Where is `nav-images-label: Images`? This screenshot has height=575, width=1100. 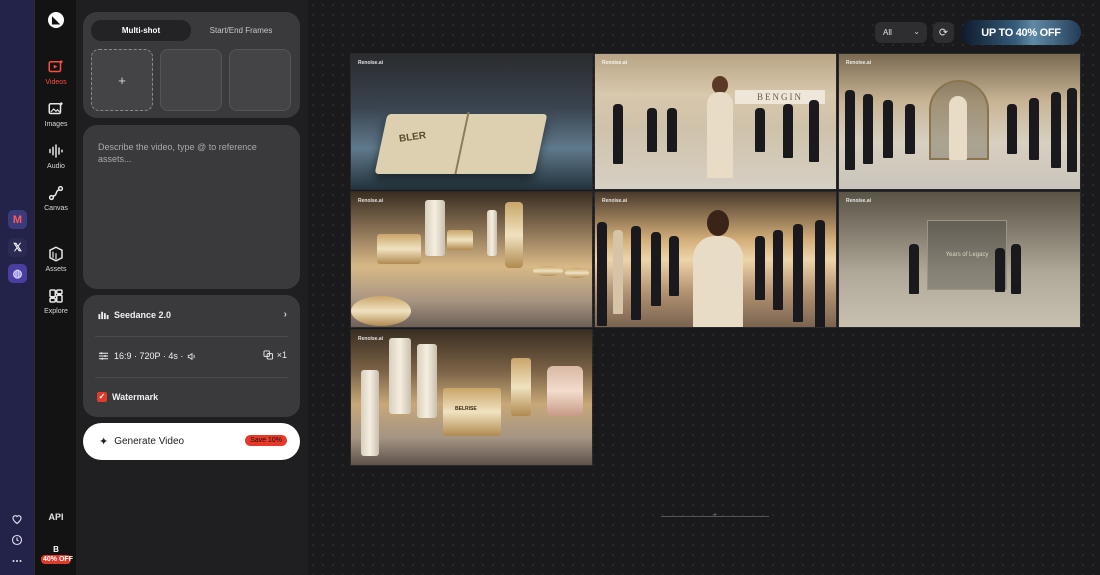
nav-images-label: Images is located at coordinates (56, 124).